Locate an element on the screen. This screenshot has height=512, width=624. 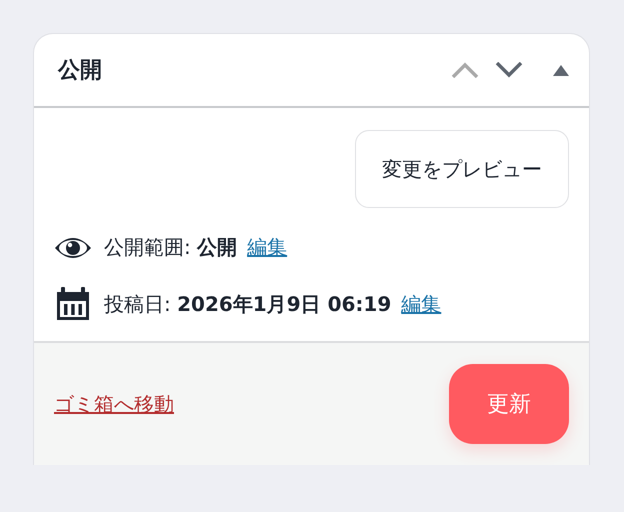
update-button: 更新 is located at coordinates (509, 404).